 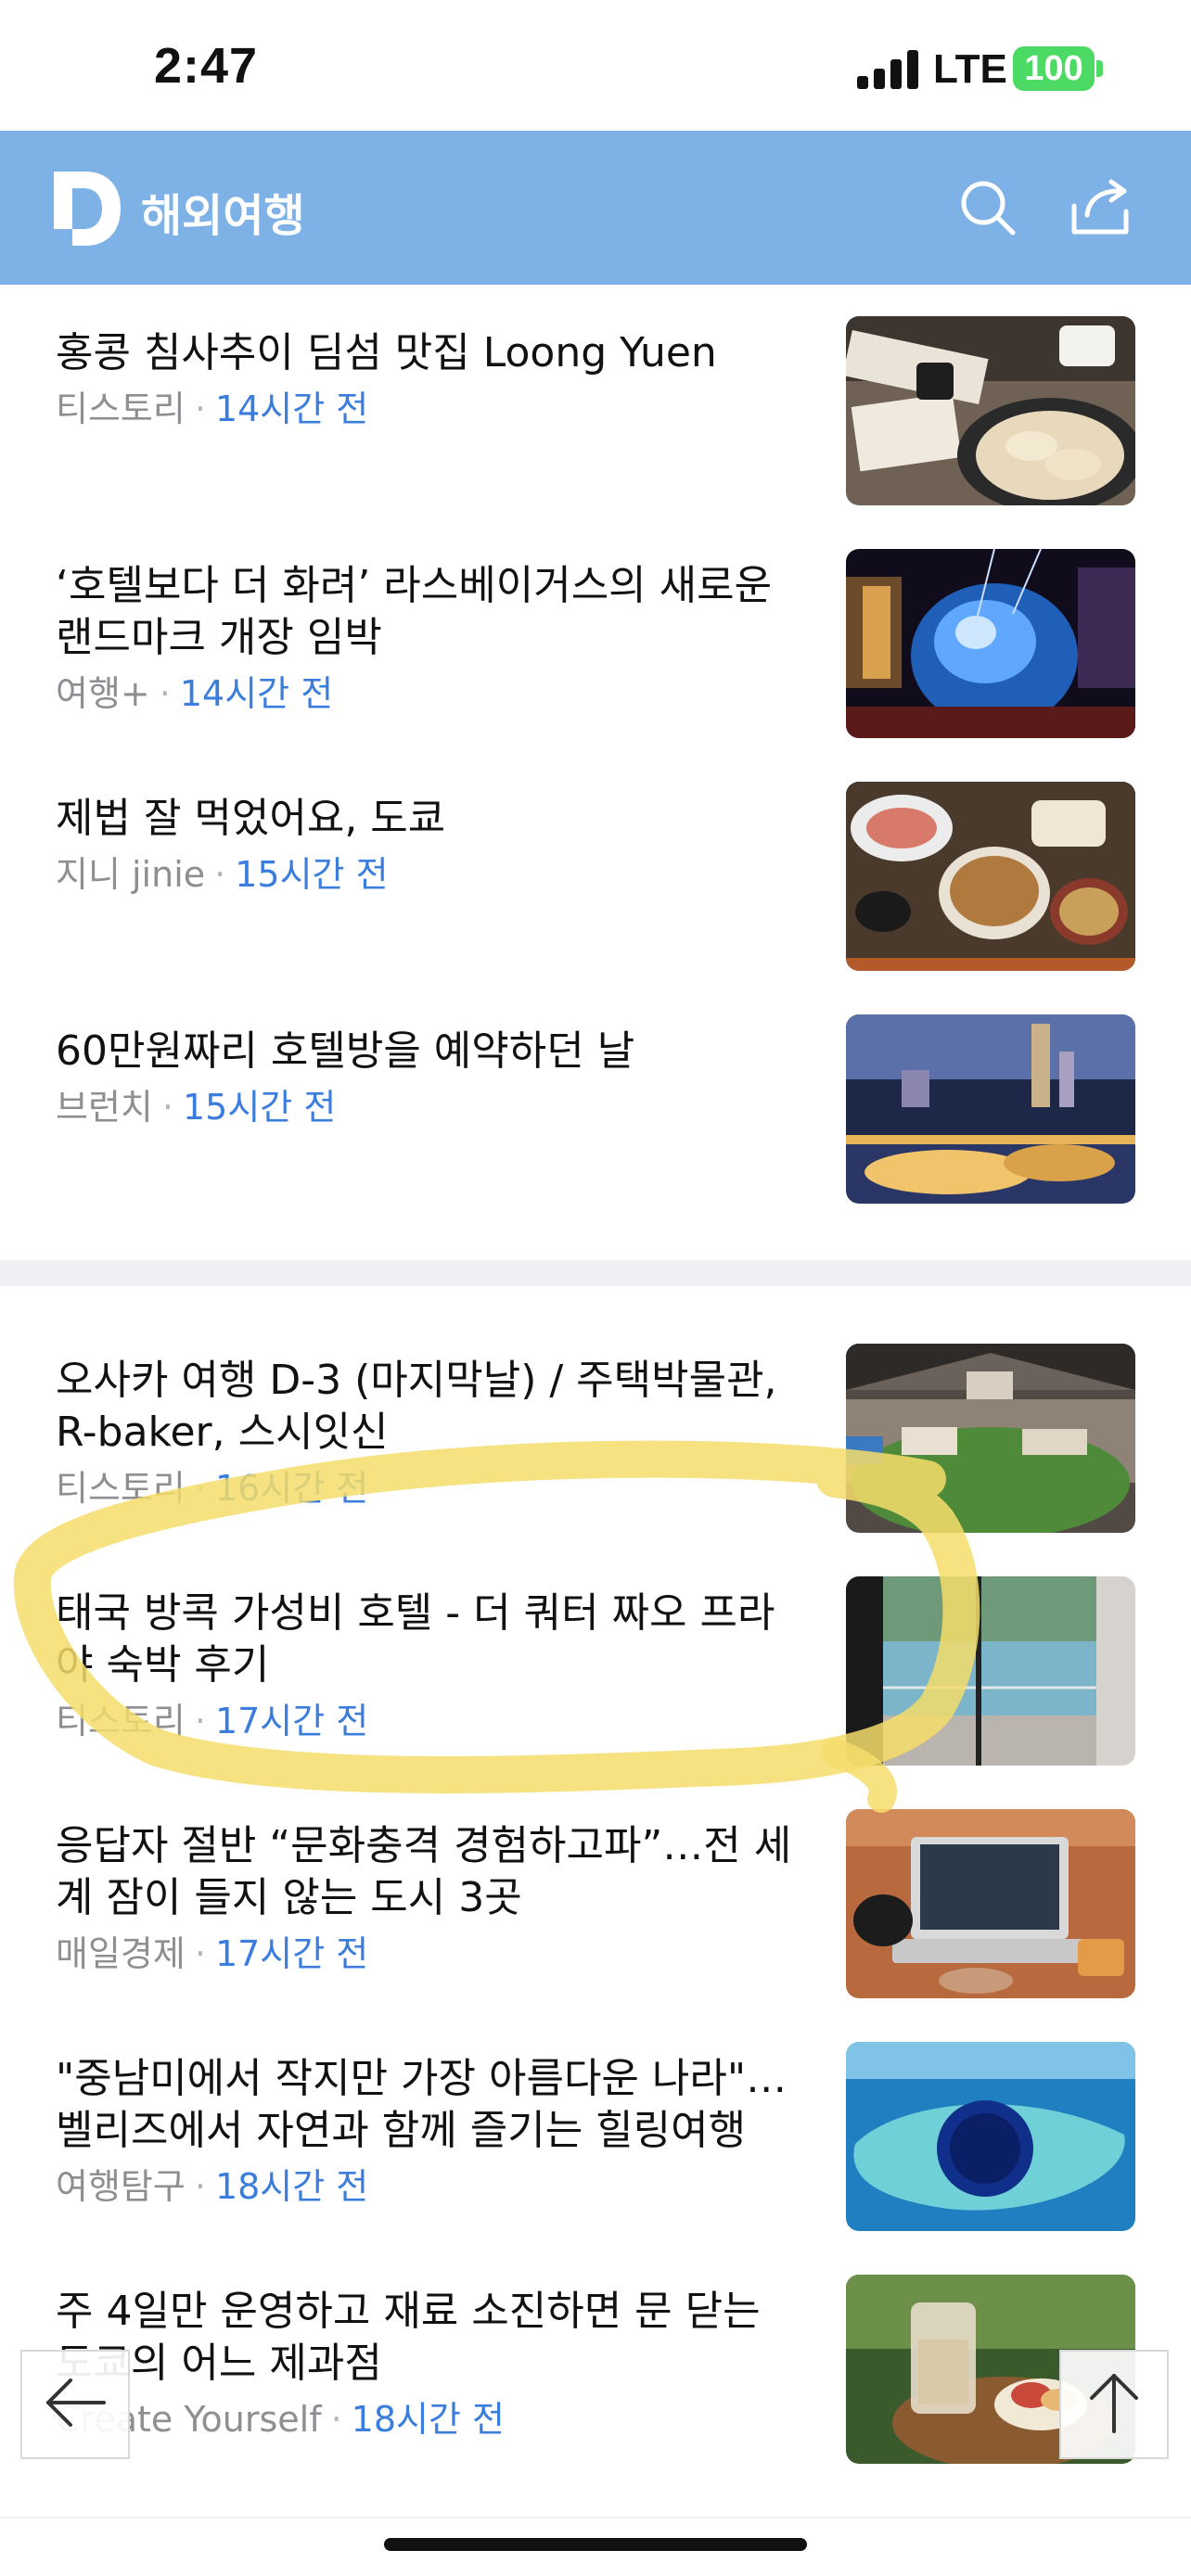 I want to click on hotel-pool-photo, so click(x=990, y=1671).